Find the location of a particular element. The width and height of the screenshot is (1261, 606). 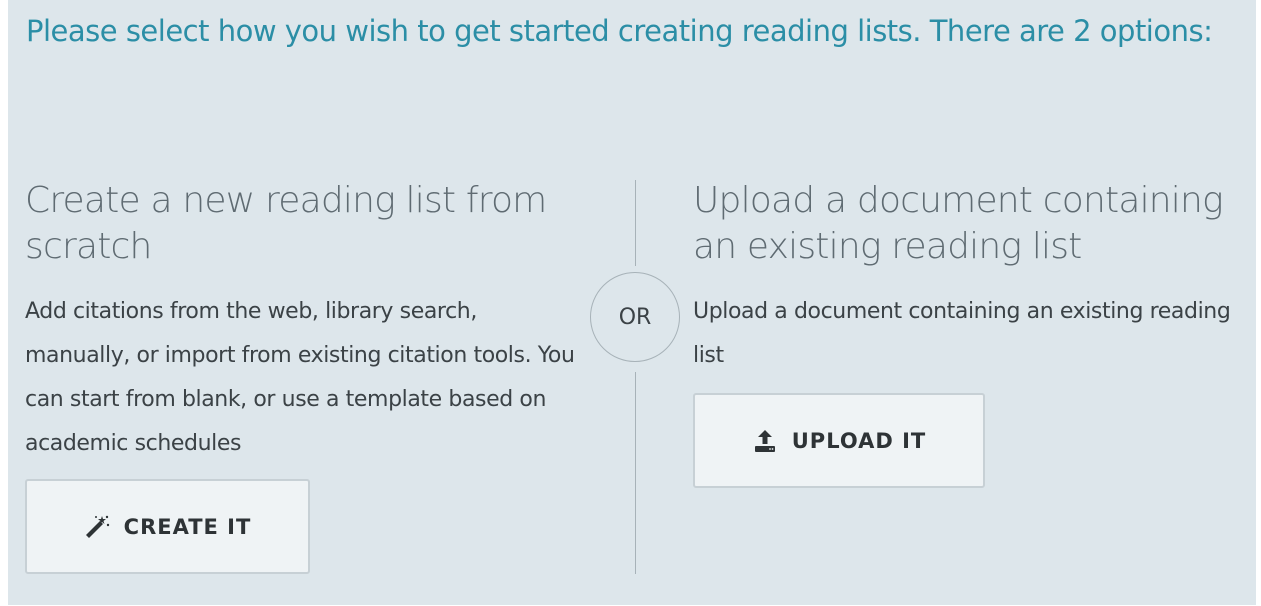

or-divider: OR is located at coordinates (635, 317).